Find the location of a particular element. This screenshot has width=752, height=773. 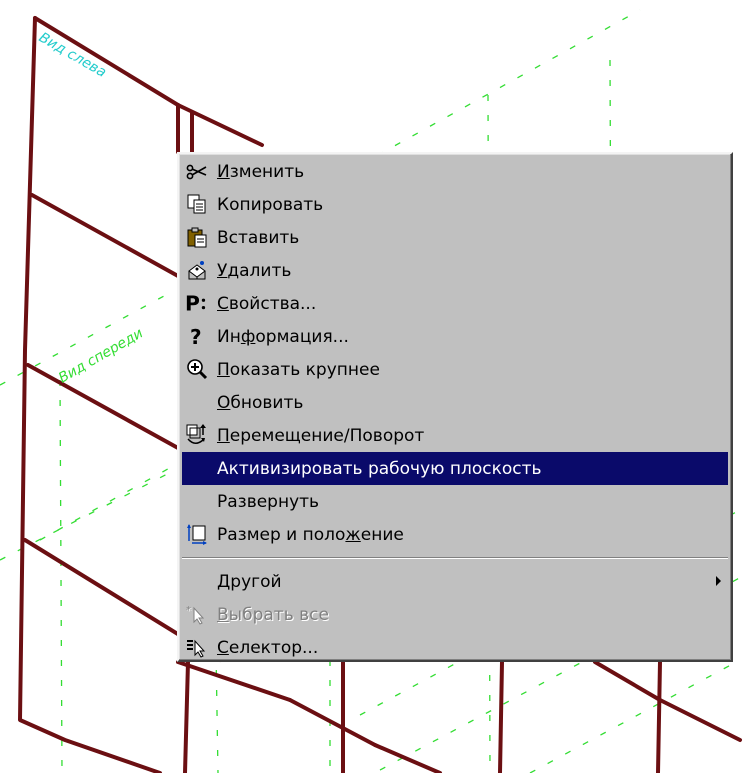

label-text: Ин is located at coordinates (229, 336).